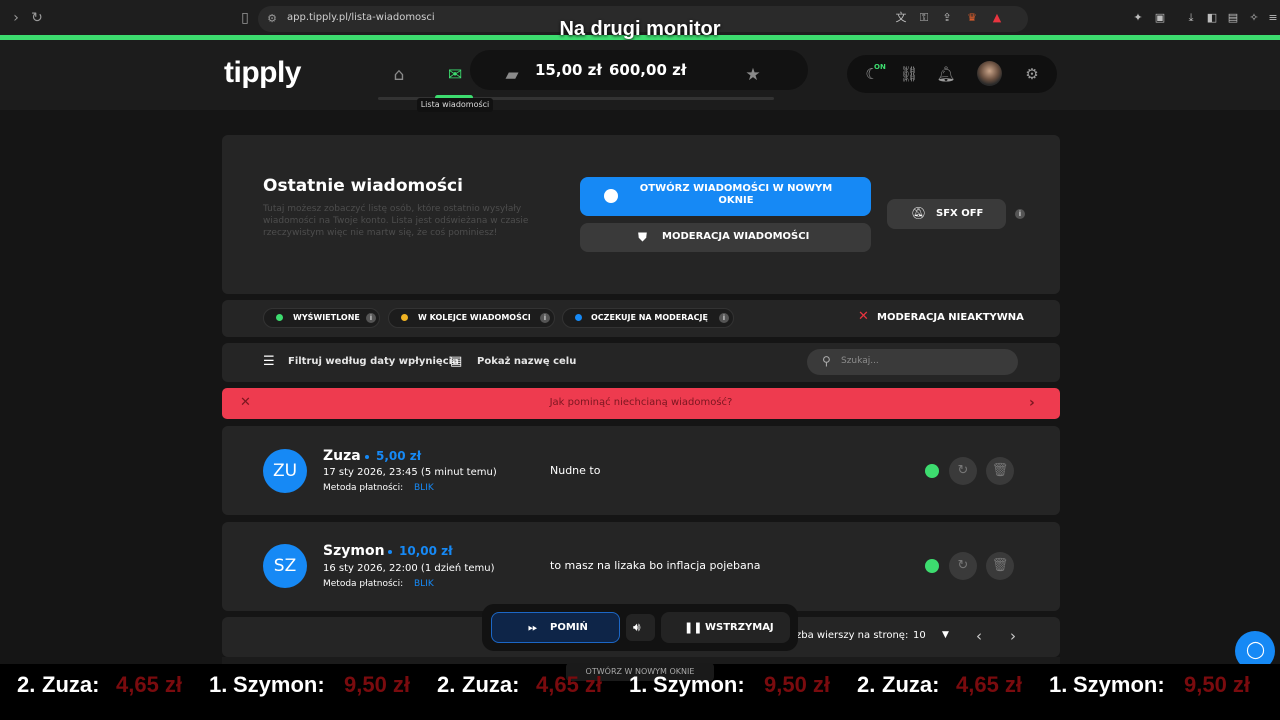 The image size is (1280, 720). Describe the element at coordinates (826, 361) in the screenshot. I see `search-icon: ⚲` at that location.